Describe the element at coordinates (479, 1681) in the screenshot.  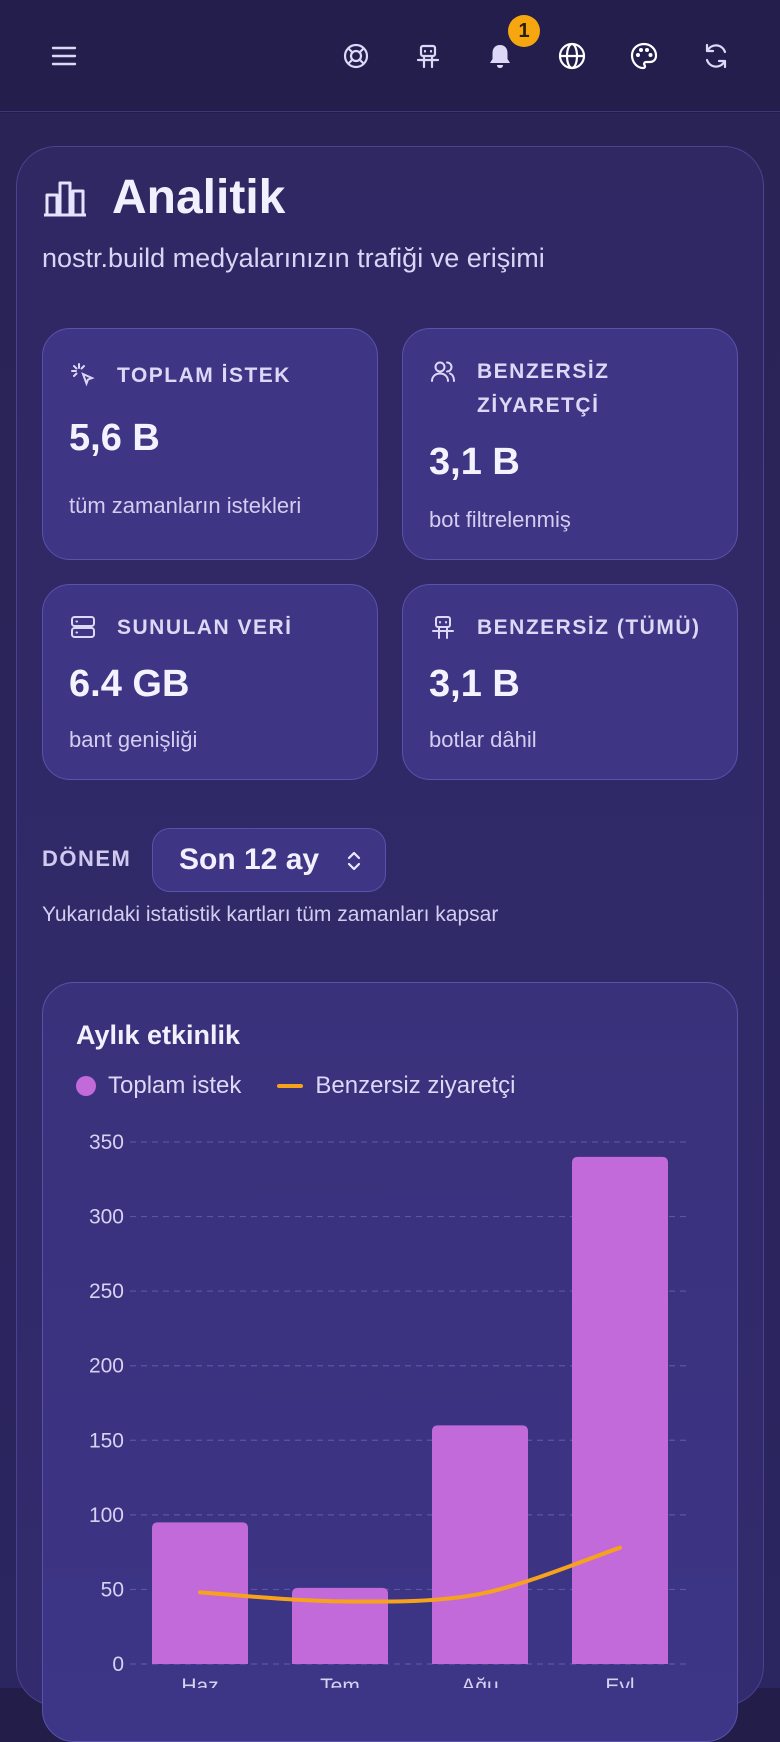
I see `x-tick-label: Ağu` at that location.